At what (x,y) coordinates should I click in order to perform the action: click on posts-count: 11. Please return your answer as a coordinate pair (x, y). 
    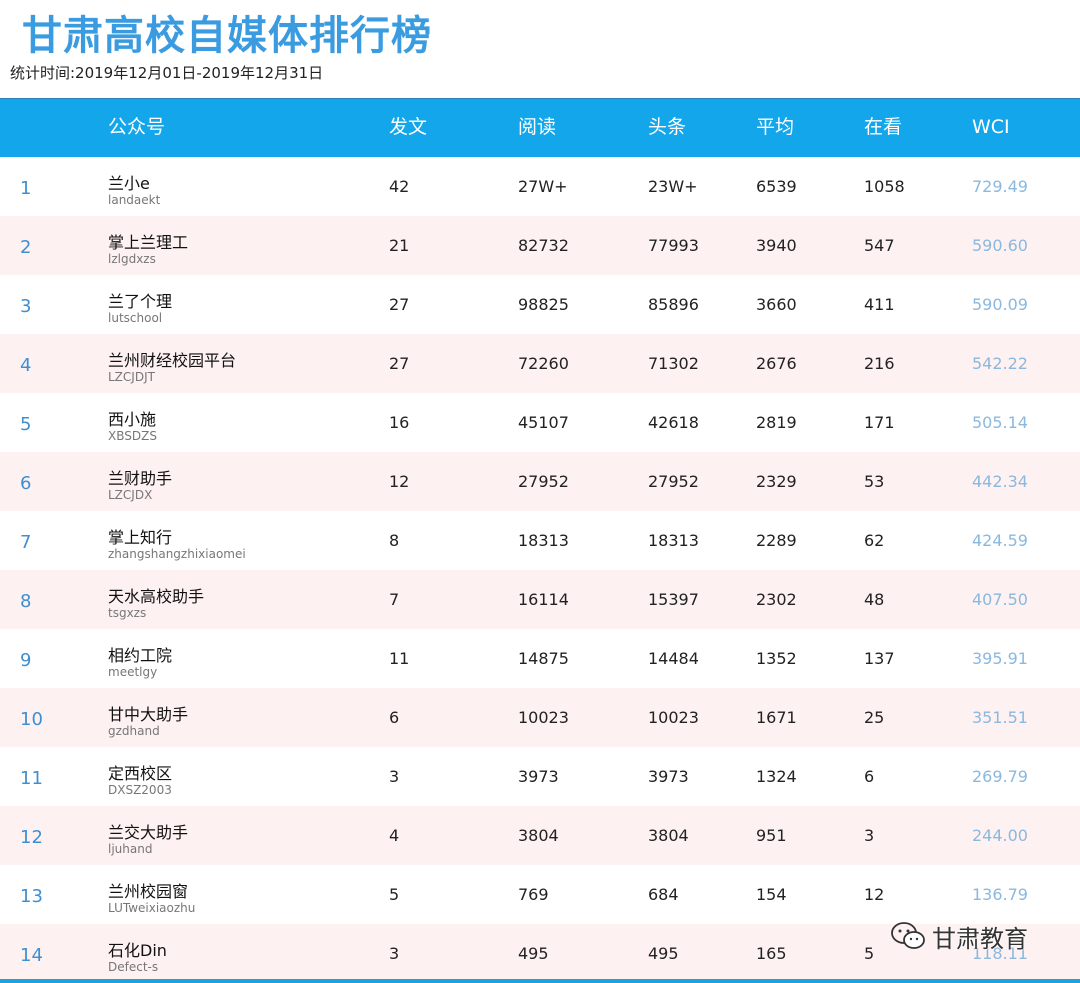
    Looking at the image, I should click on (399, 658).